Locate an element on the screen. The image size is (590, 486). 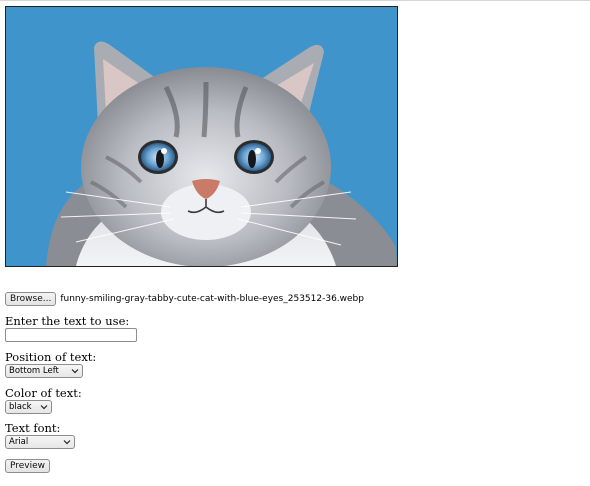
preview-button: Preview is located at coordinates (28, 466).